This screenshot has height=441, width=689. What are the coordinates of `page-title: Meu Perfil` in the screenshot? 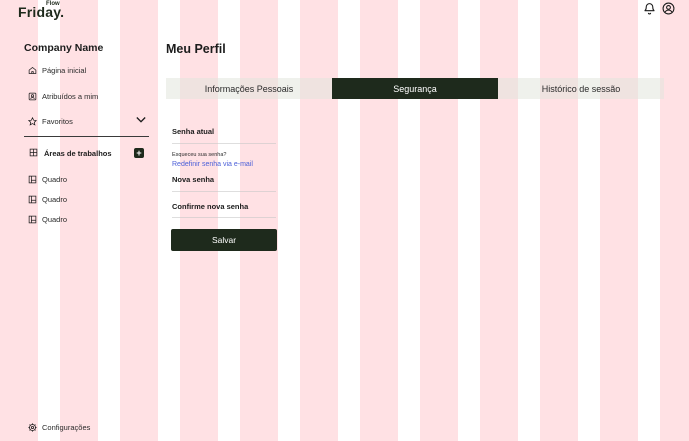 It's located at (196, 49).